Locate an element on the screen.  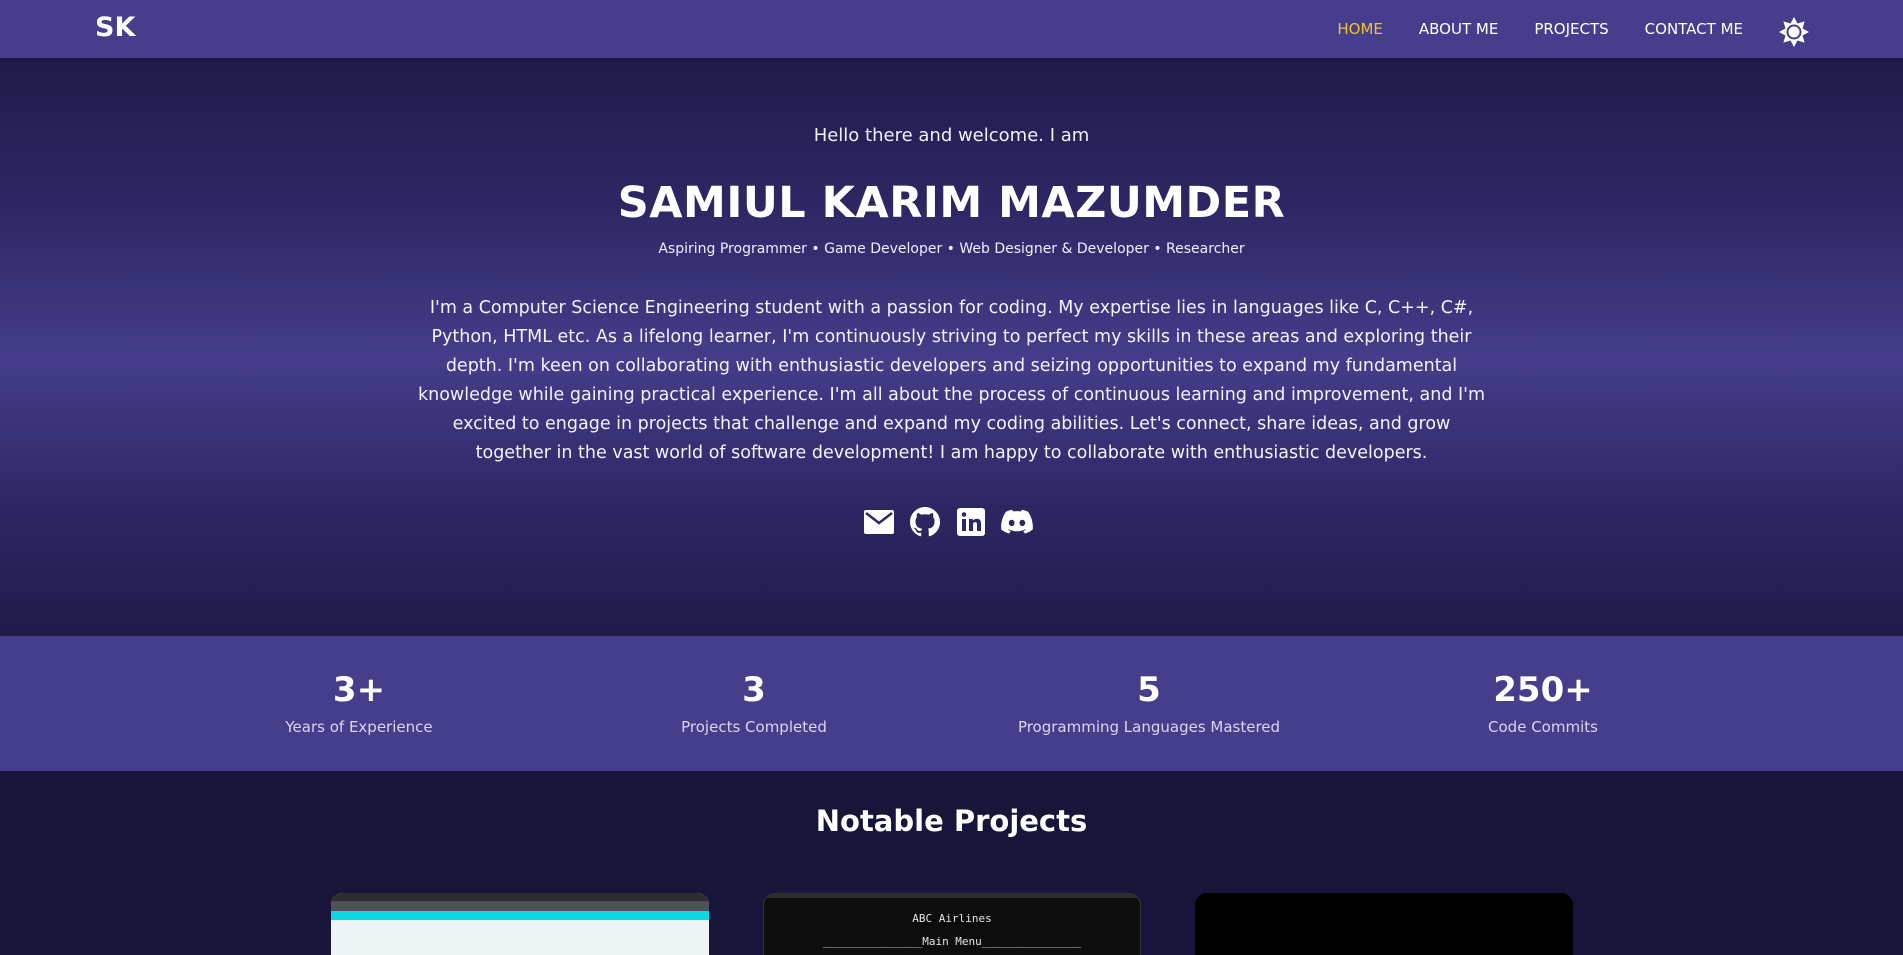
stat-value: 250+ is located at coordinates (1543, 690).